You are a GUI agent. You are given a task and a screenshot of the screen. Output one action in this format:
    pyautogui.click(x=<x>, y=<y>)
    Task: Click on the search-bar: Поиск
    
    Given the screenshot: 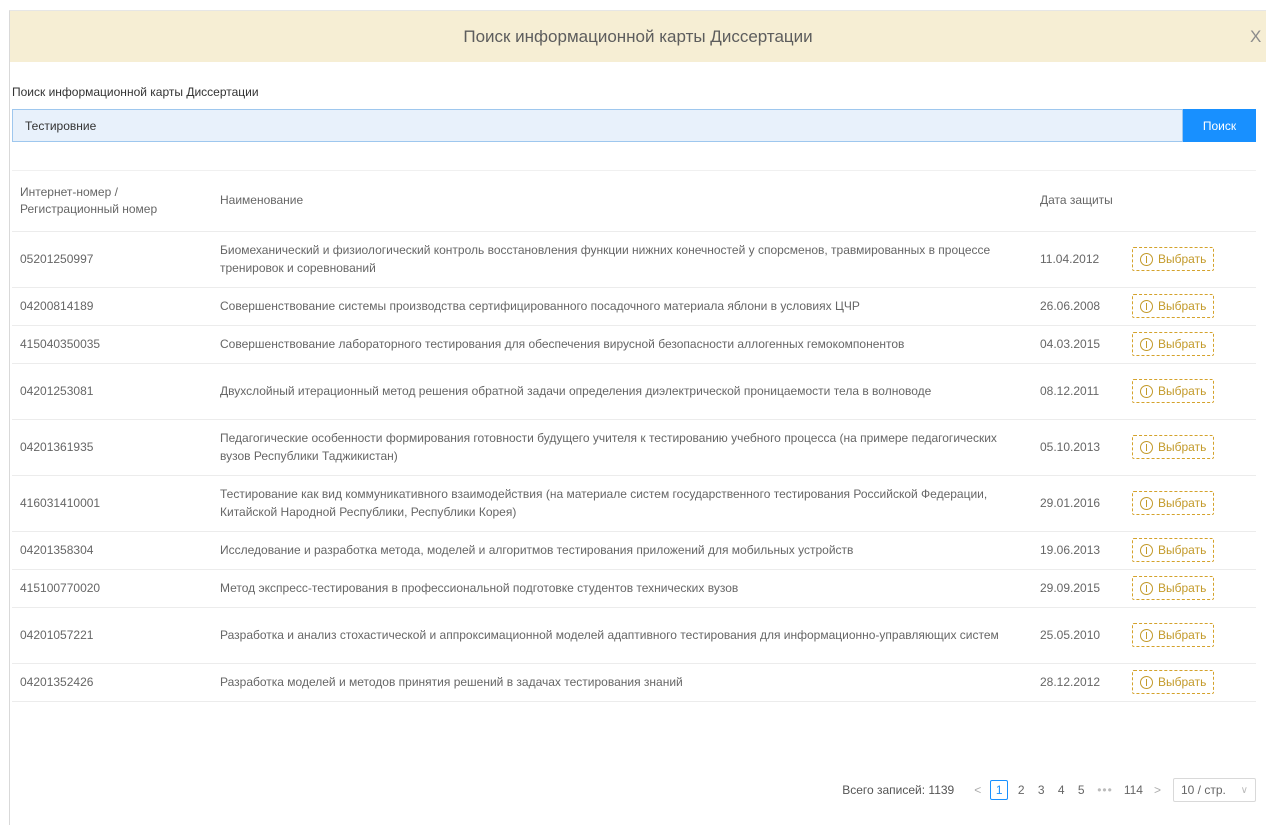 What is the action you would take?
    pyautogui.click(x=634, y=125)
    